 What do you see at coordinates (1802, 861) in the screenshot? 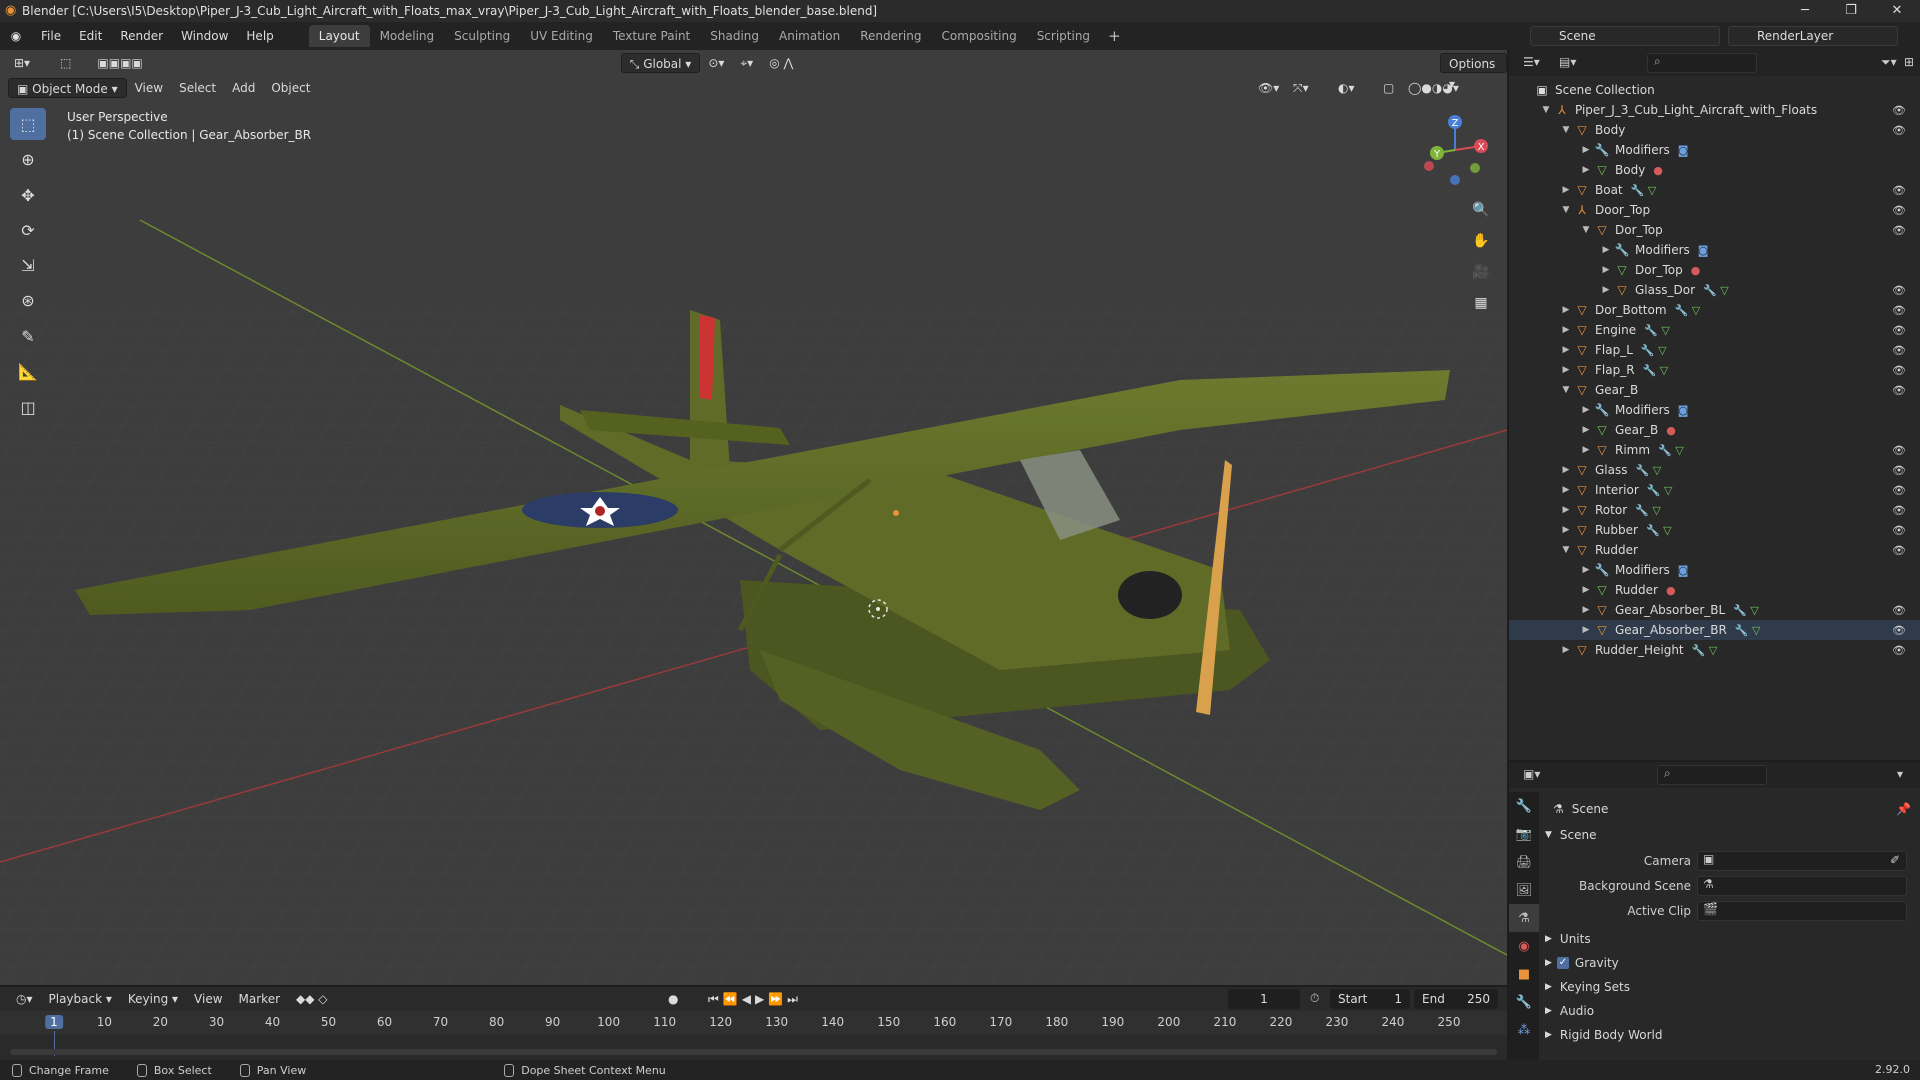
I see `camera-field: ▣ ✐` at bounding box center [1802, 861].